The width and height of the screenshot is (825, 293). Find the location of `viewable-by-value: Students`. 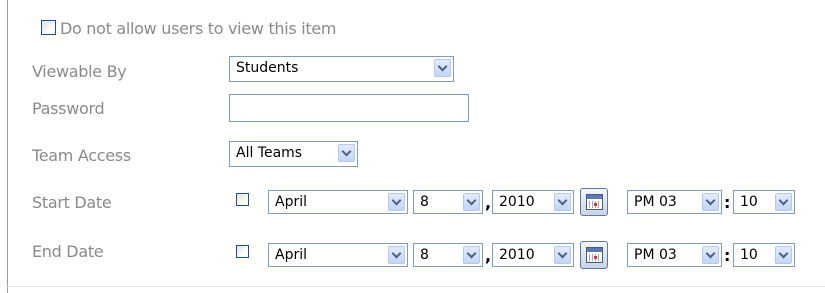

viewable-by-value: Students is located at coordinates (267, 68).